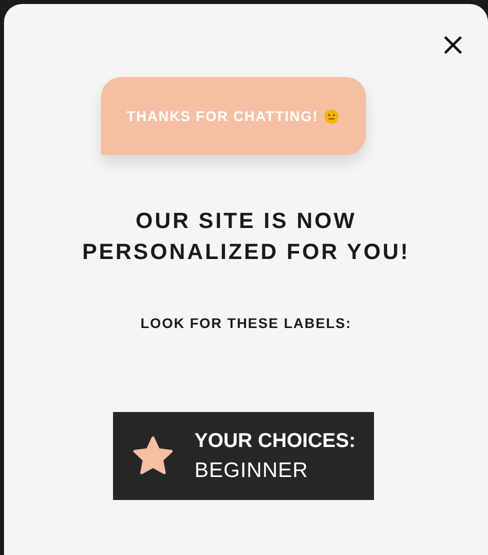 Image resolution: width=488 pixels, height=555 pixels. Describe the element at coordinates (246, 323) in the screenshot. I see `subheading: LOOK FOR THESE LABELS:` at that location.